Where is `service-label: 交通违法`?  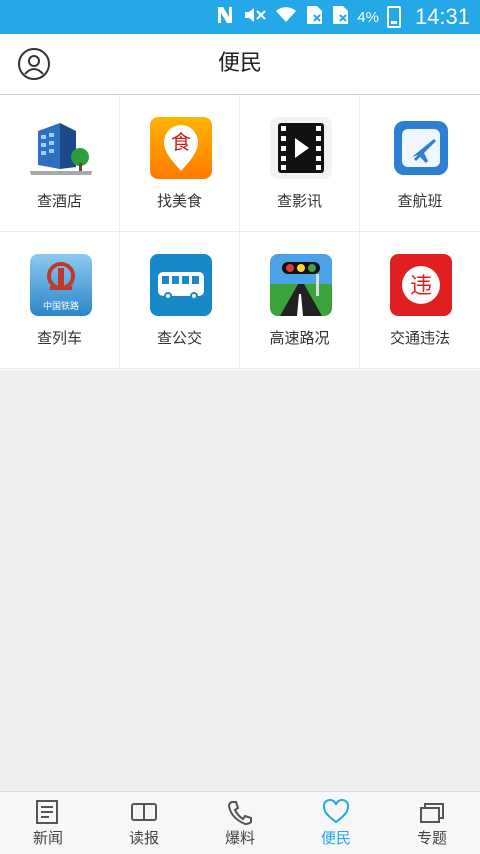 service-label: 交通违法 is located at coordinates (419, 338).